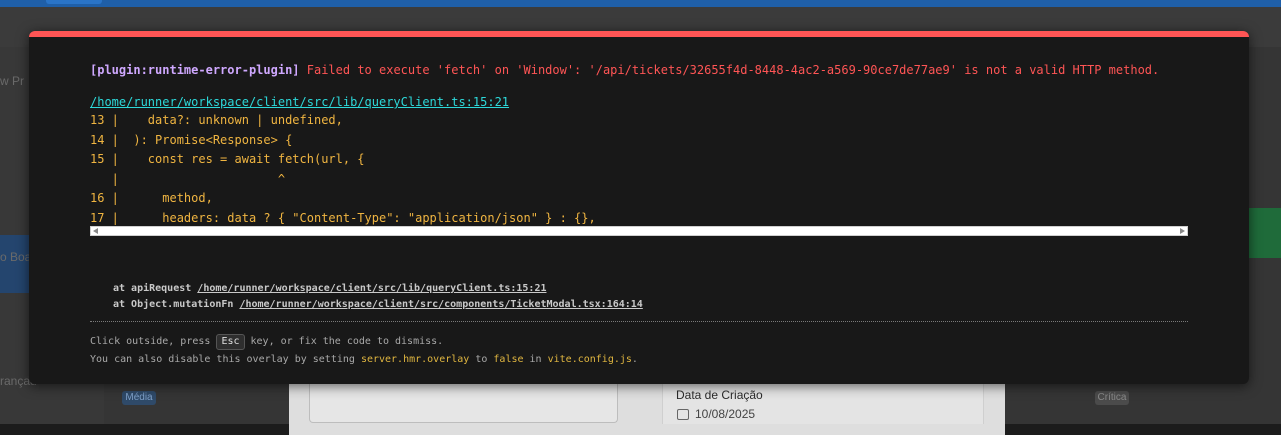 This screenshot has width=1281, height=435. Describe the element at coordinates (74, 2) in the screenshot. I see `top-bar-button` at that location.